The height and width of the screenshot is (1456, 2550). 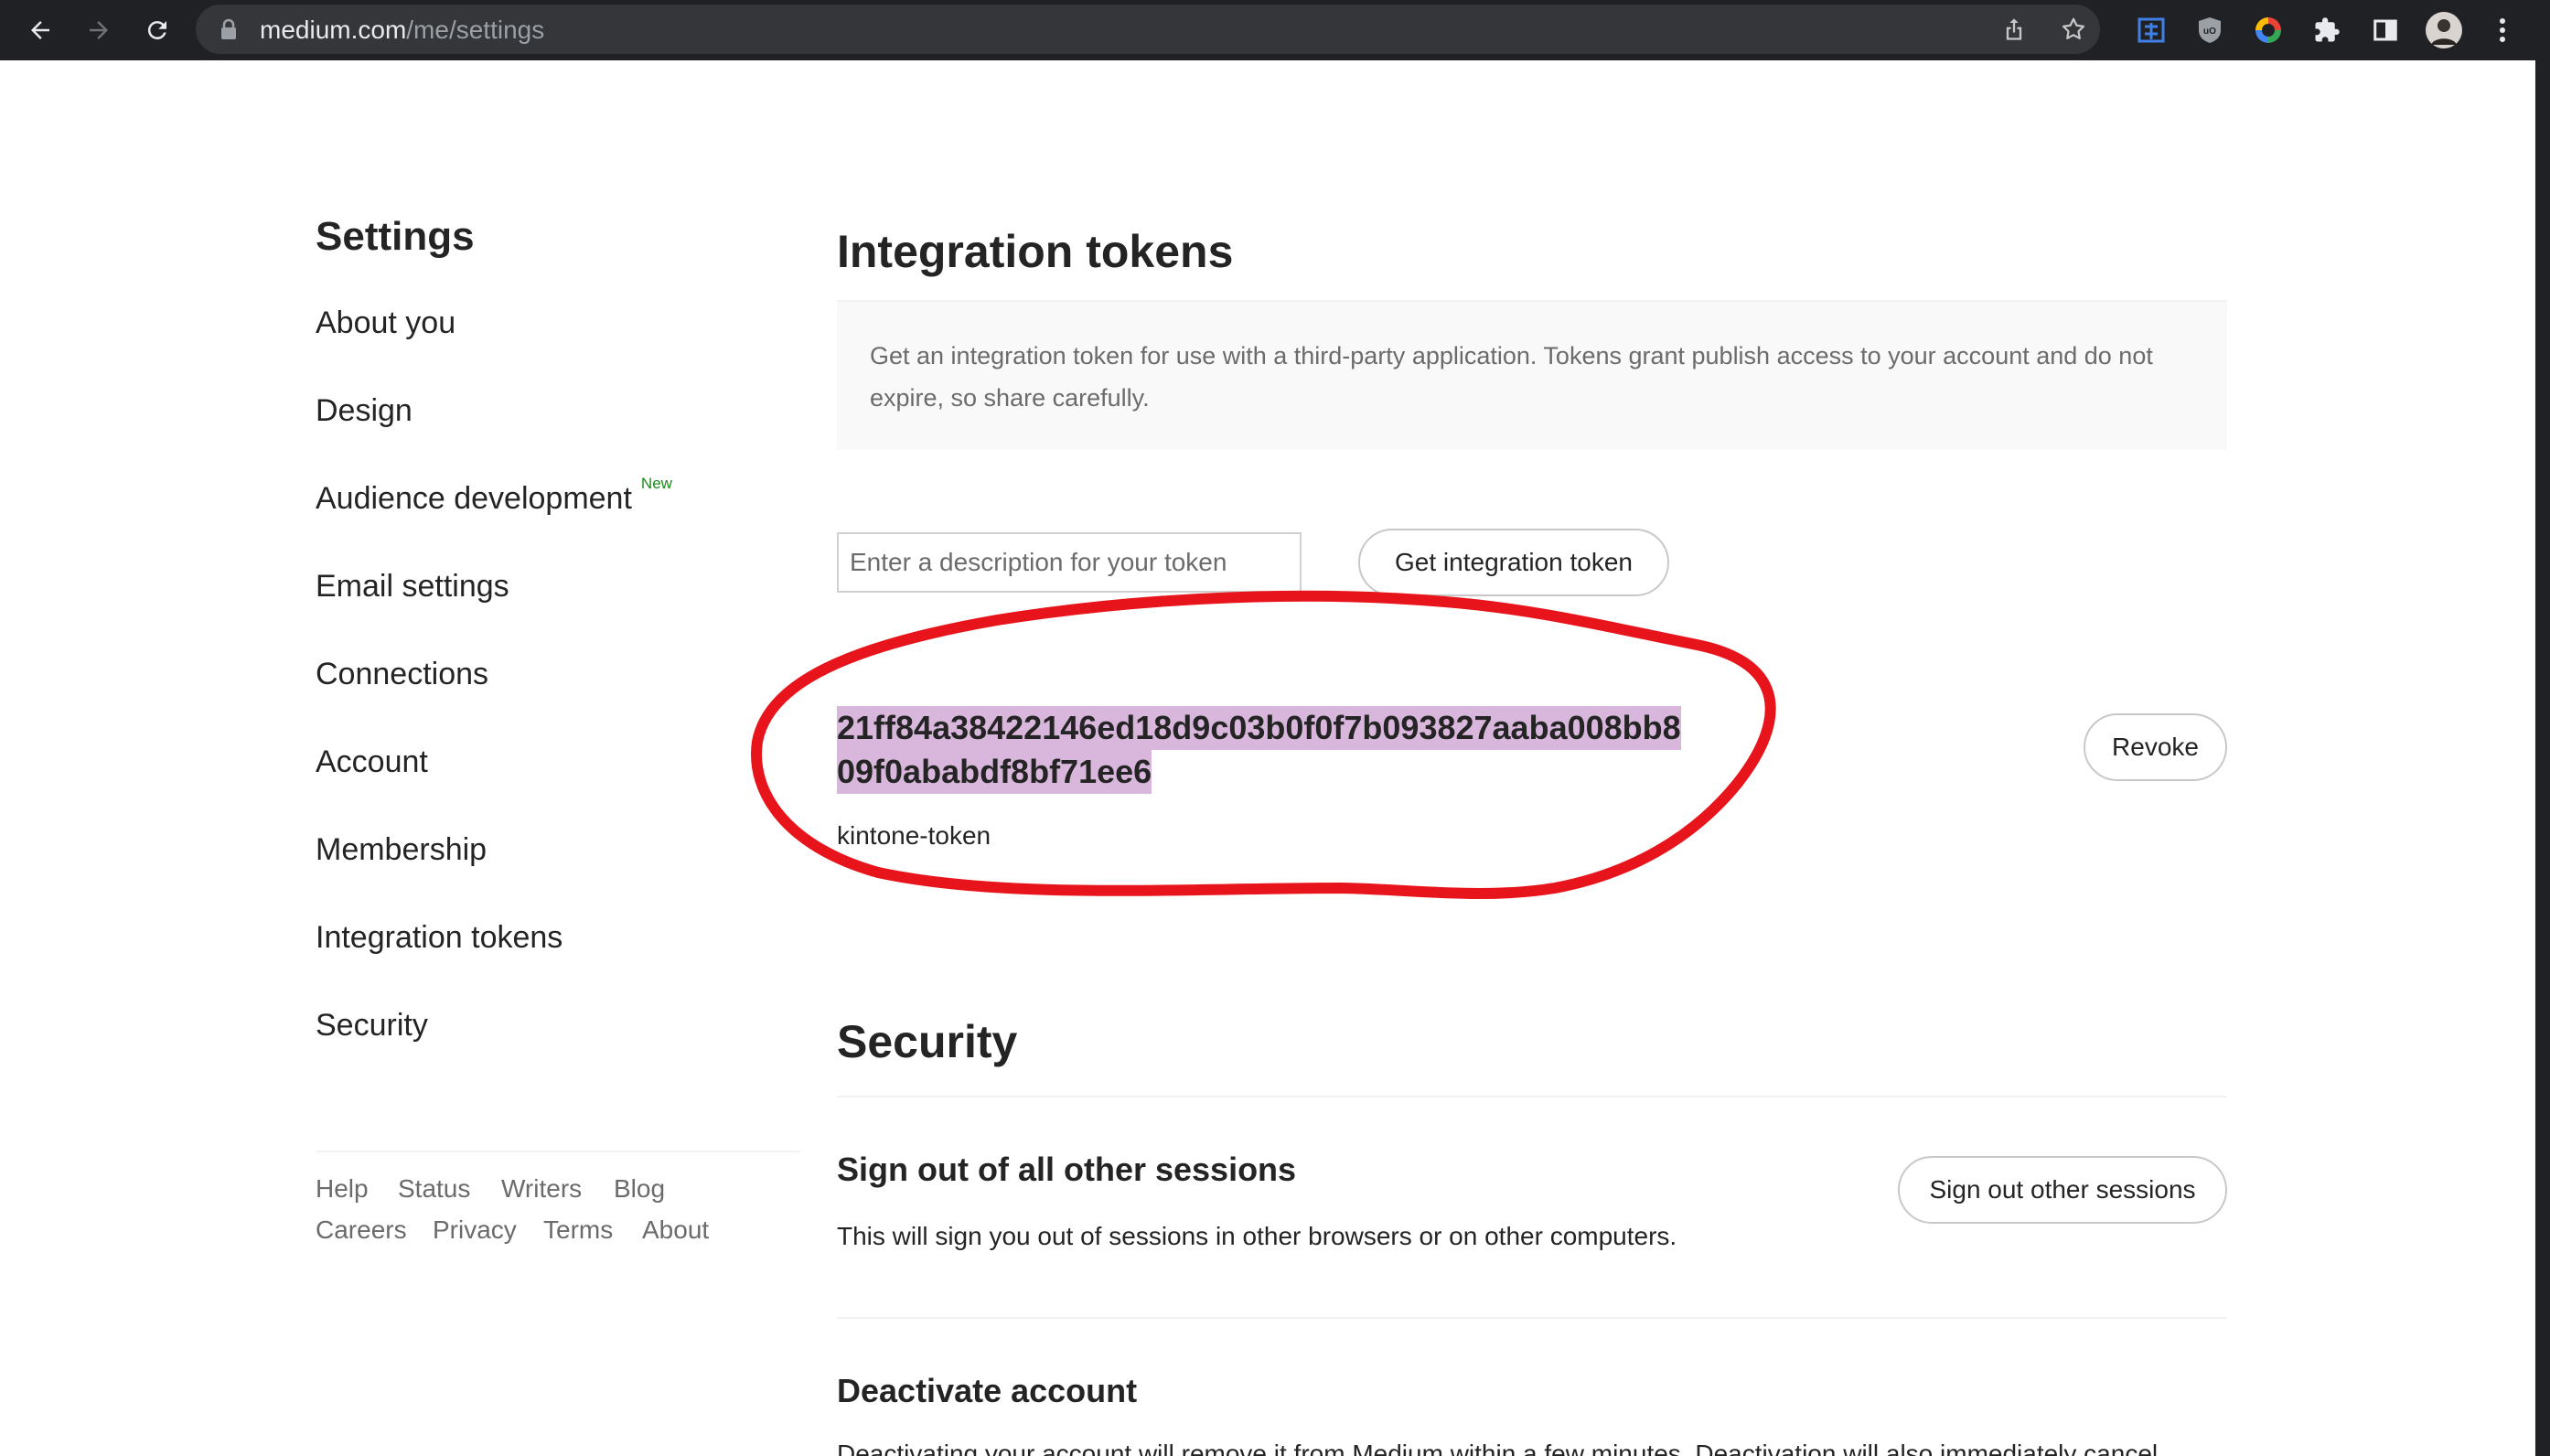 What do you see at coordinates (578, 1230) in the screenshot?
I see `footer-link-terms: Terms` at bounding box center [578, 1230].